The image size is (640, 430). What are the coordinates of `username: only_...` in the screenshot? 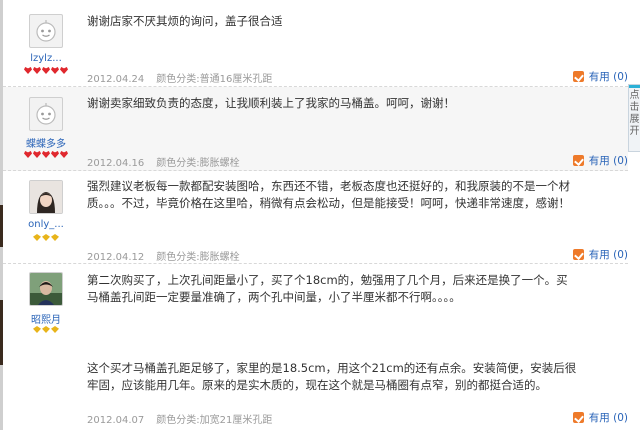 It's located at (46, 224).